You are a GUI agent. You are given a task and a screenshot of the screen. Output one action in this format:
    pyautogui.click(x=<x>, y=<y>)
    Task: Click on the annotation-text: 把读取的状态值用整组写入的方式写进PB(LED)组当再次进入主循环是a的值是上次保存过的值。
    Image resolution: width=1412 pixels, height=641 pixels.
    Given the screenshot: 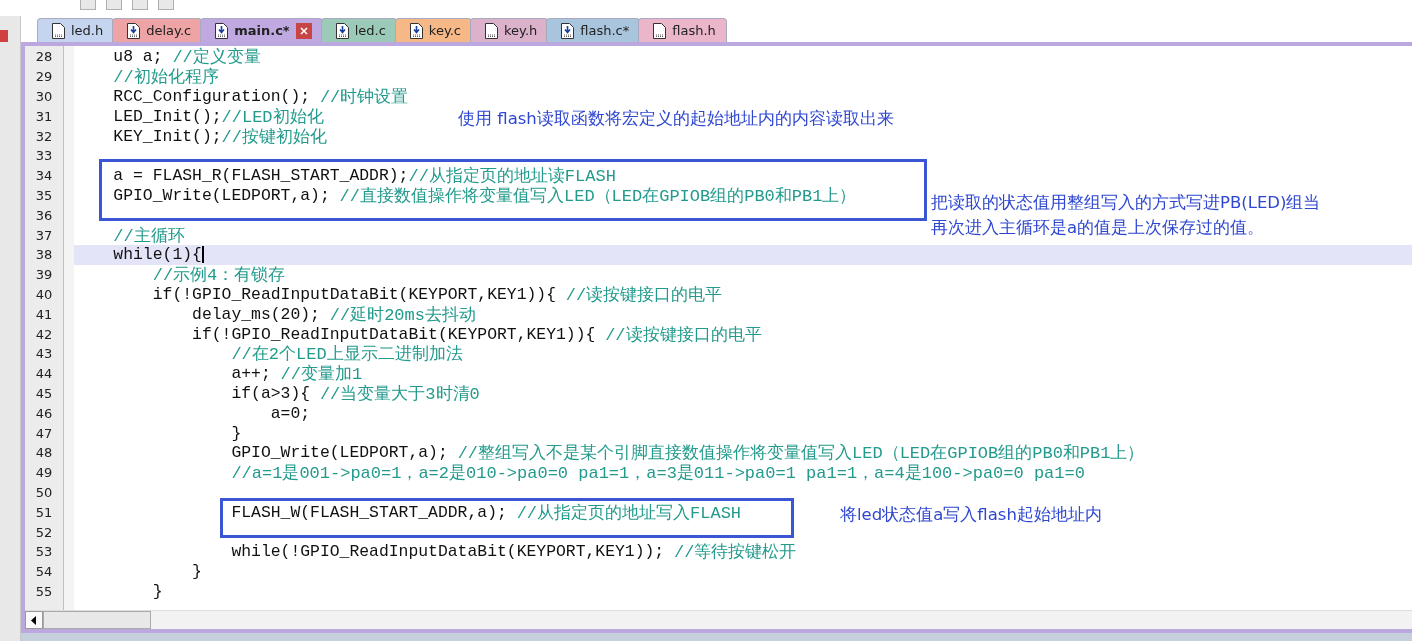 What is the action you would take?
    pyautogui.click(x=1126, y=215)
    